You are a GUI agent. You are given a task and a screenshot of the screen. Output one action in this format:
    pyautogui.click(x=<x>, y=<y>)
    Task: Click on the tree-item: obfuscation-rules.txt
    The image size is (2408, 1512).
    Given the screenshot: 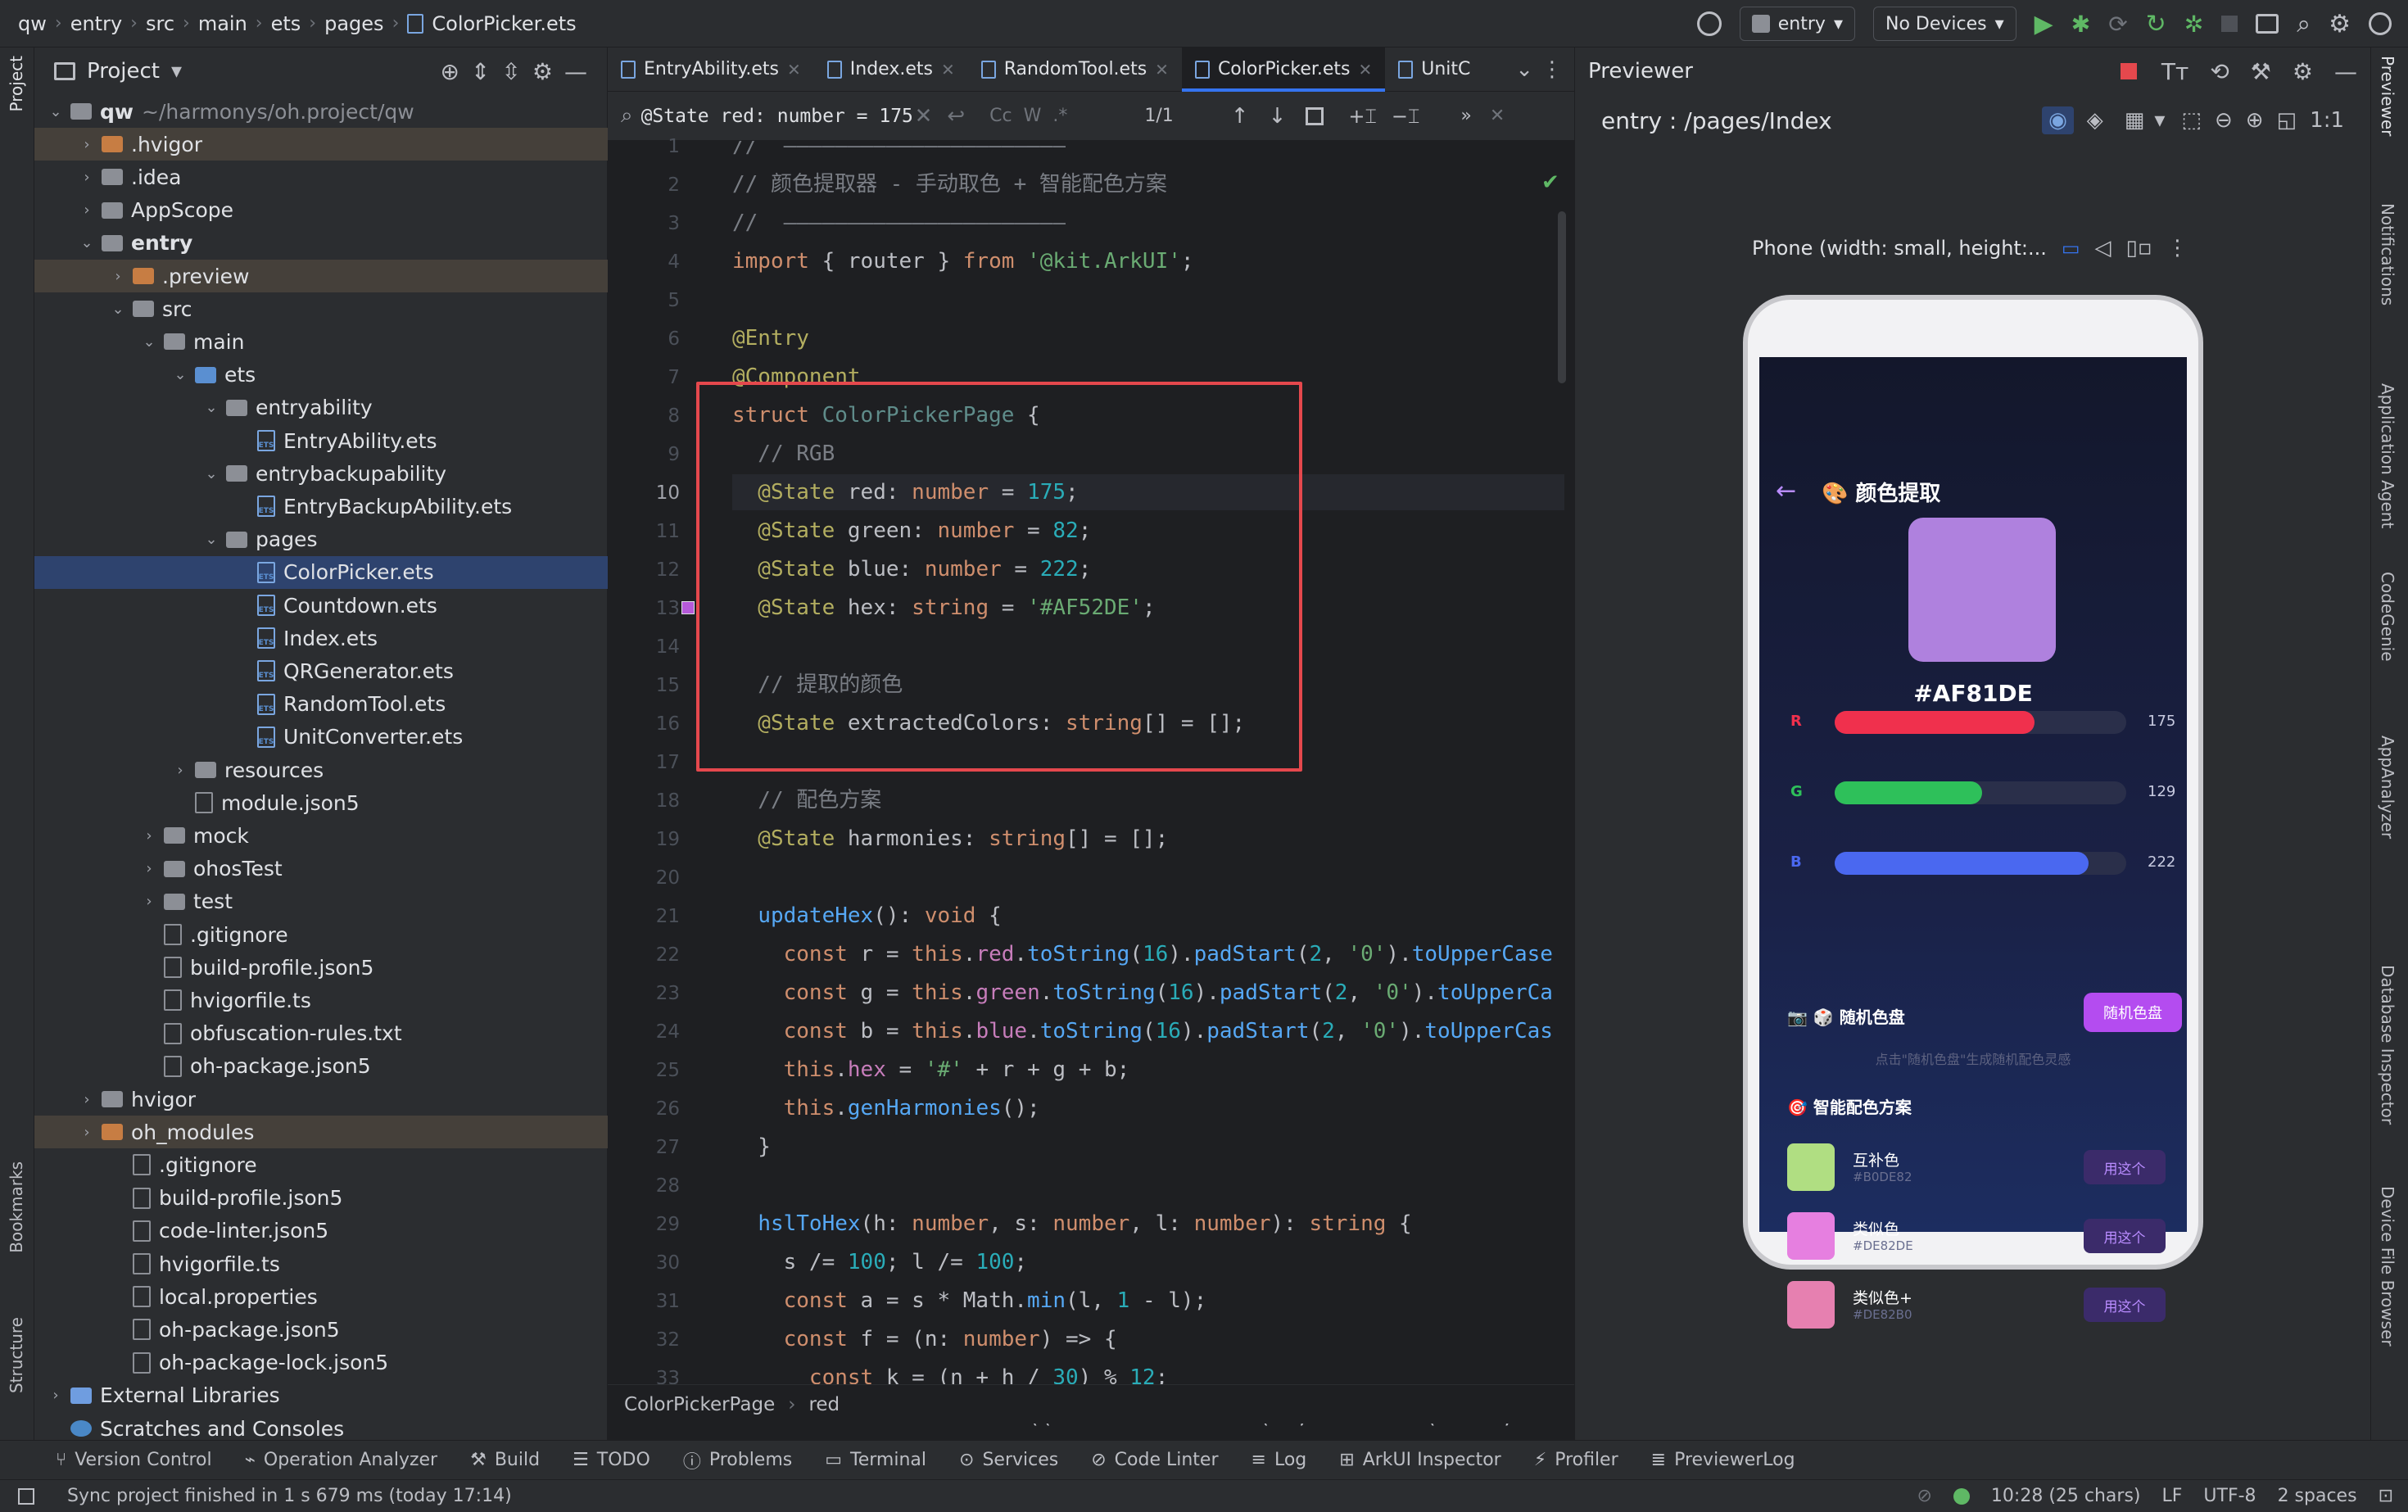 What is the action you would take?
    pyautogui.click(x=321, y=1033)
    